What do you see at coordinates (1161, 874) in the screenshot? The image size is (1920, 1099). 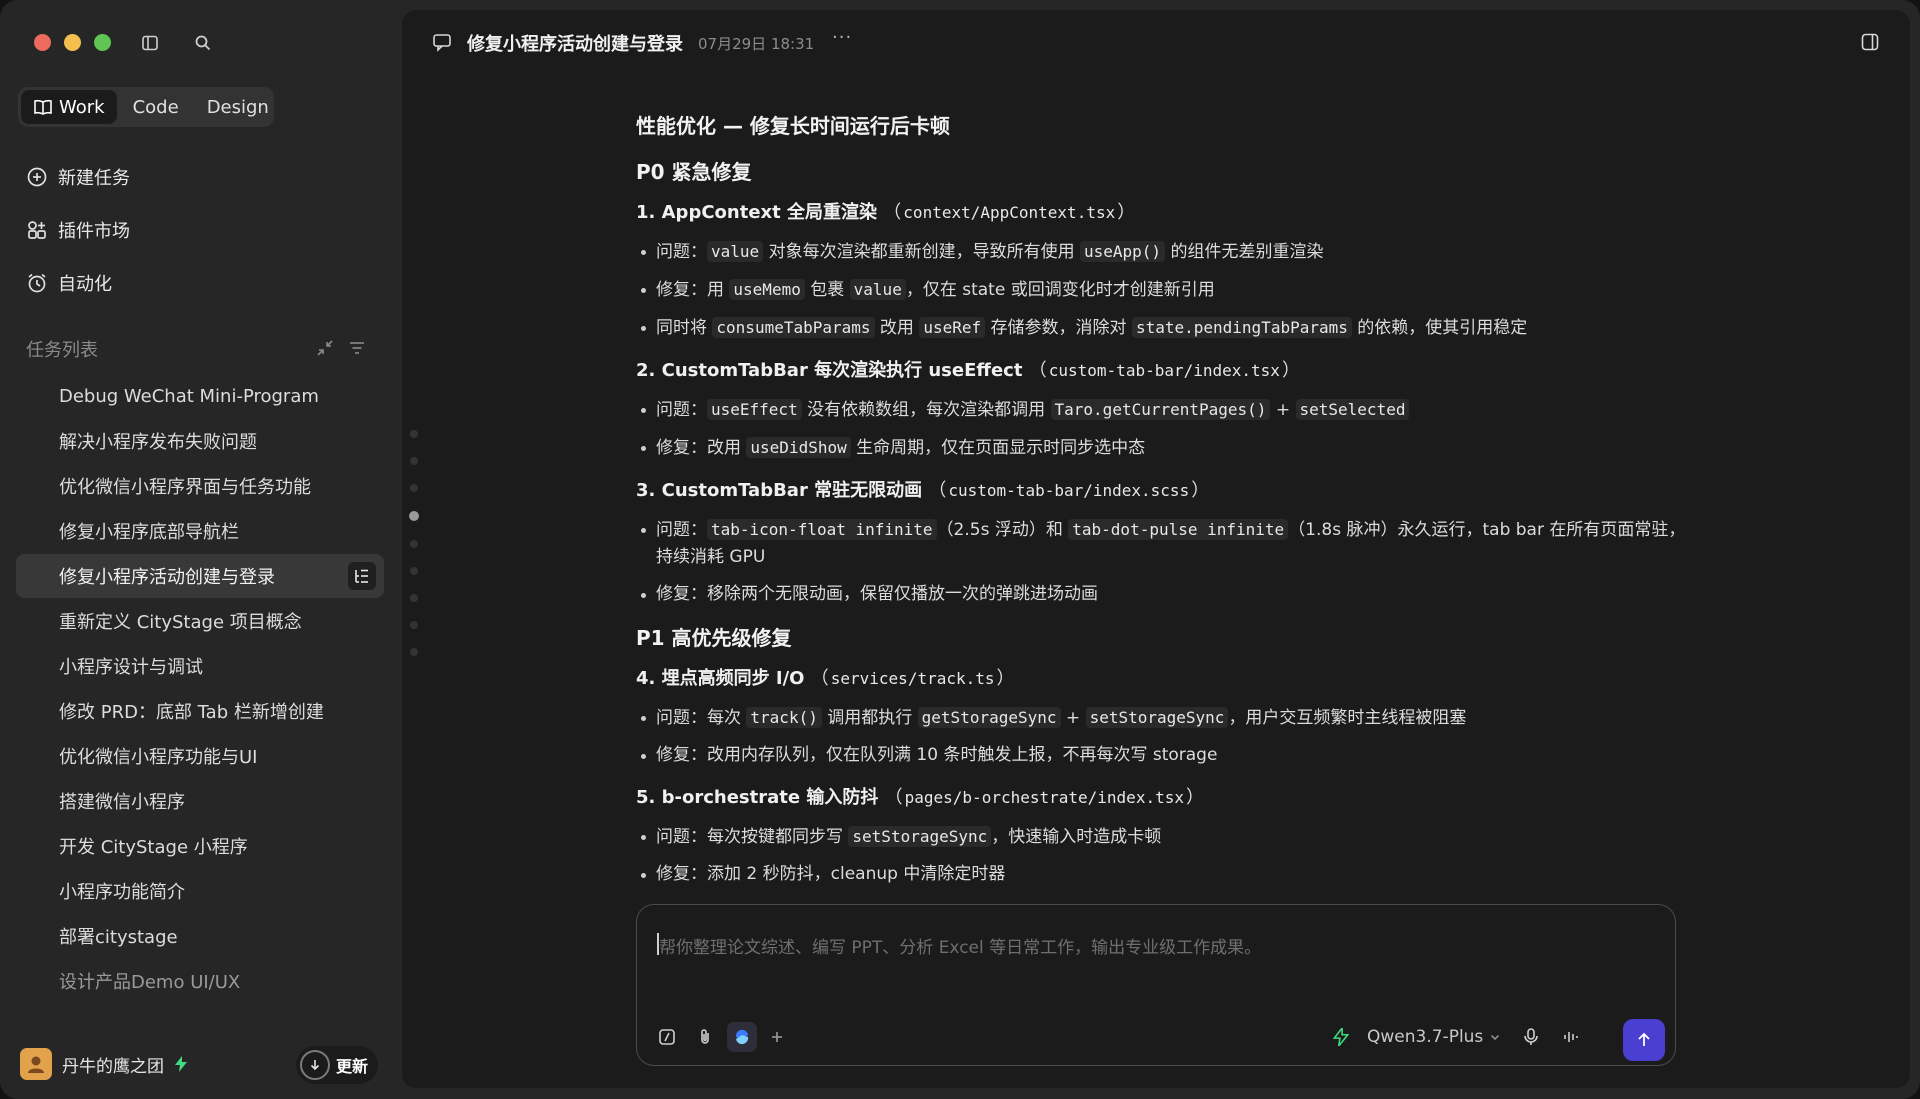 I see `list-item: 修复：添加 2 秒防抖，cleanup 中清除定时器` at bounding box center [1161, 874].